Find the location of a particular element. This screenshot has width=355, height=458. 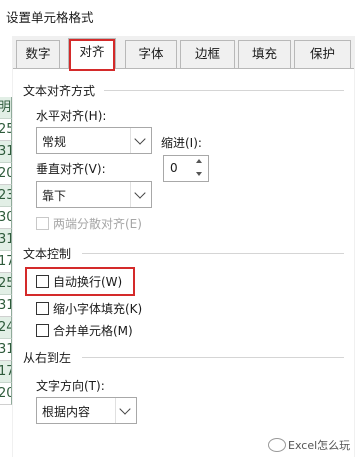

text-direction-dropdown-button is located at coordinates (125, 410).